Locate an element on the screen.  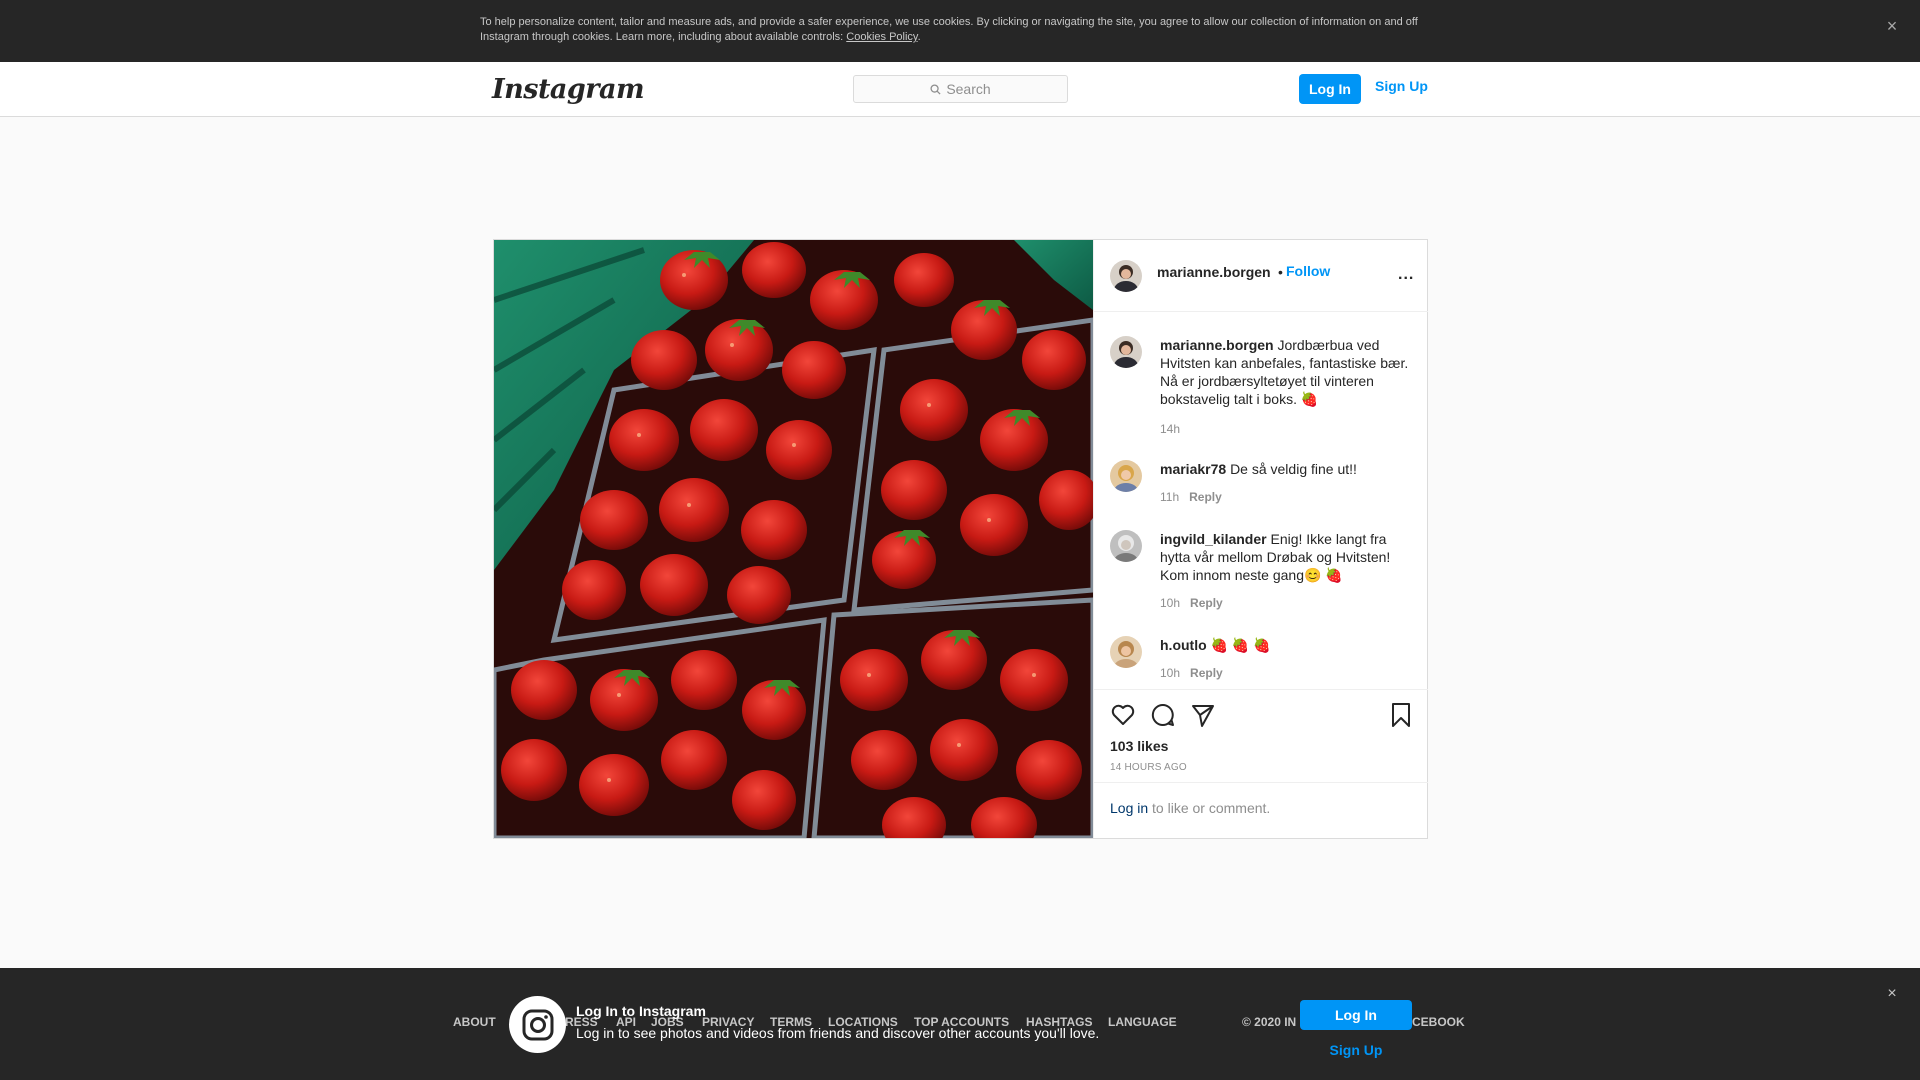
login-link: Log in is located at coordinates (1129, 808).